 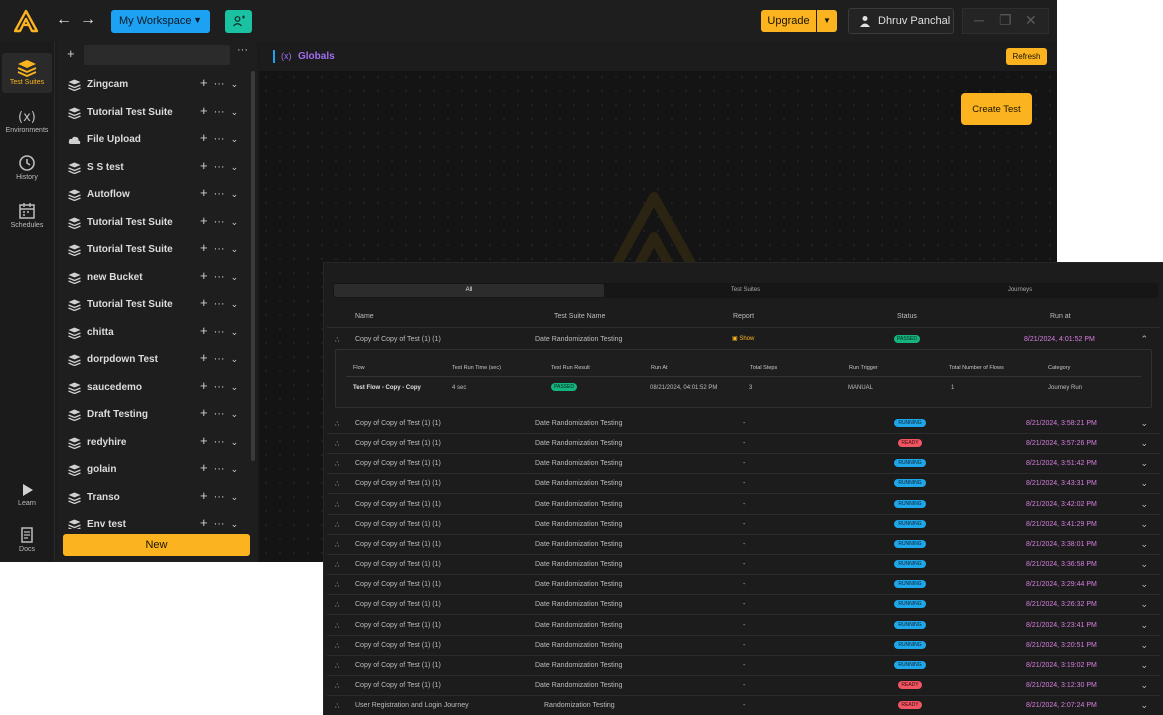 What do you see at coordinates (27, 494) in the screenshot?
I see `rail-item-learn: Learn` at bounding box center [27, 494].